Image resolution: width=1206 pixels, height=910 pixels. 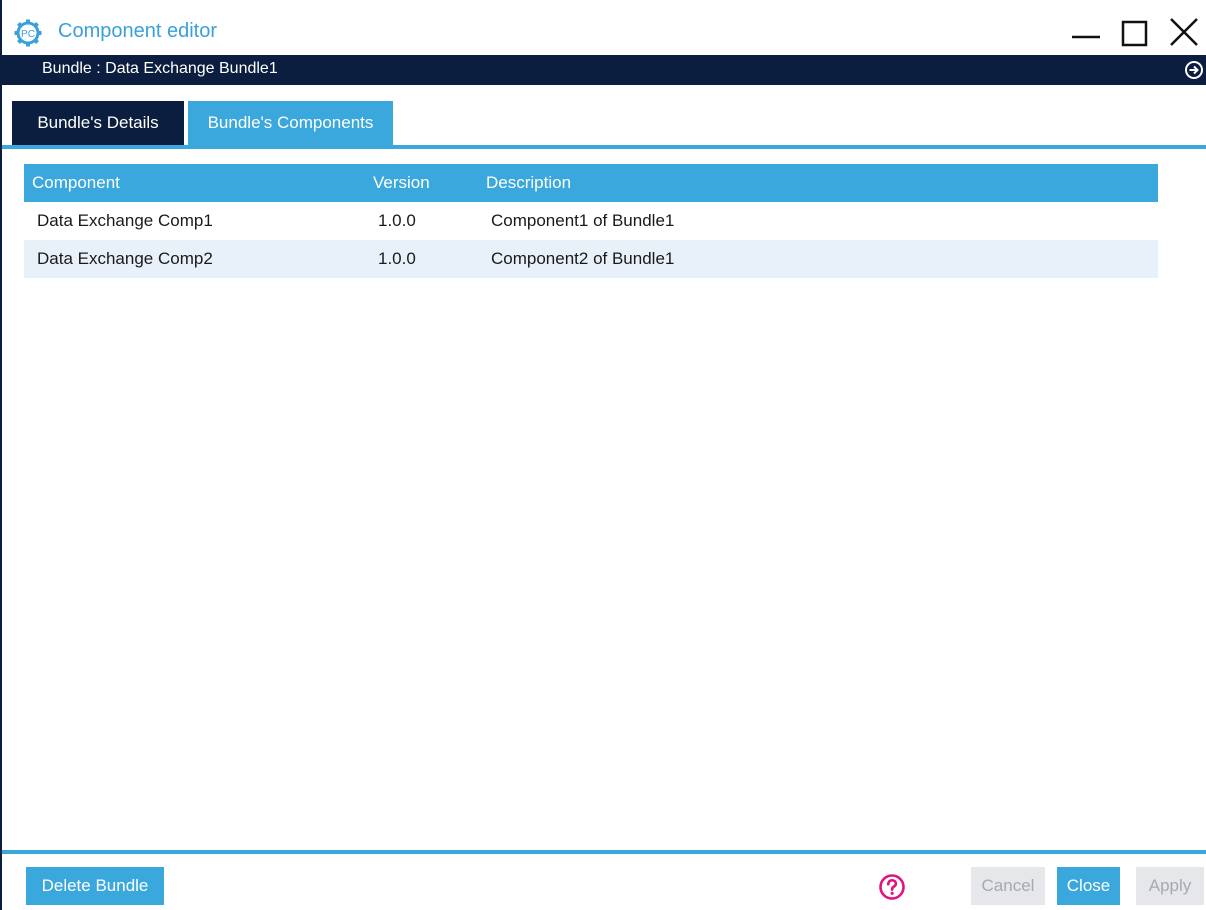 I want to click on column-header-description: Description, so click(x=528, y=183).